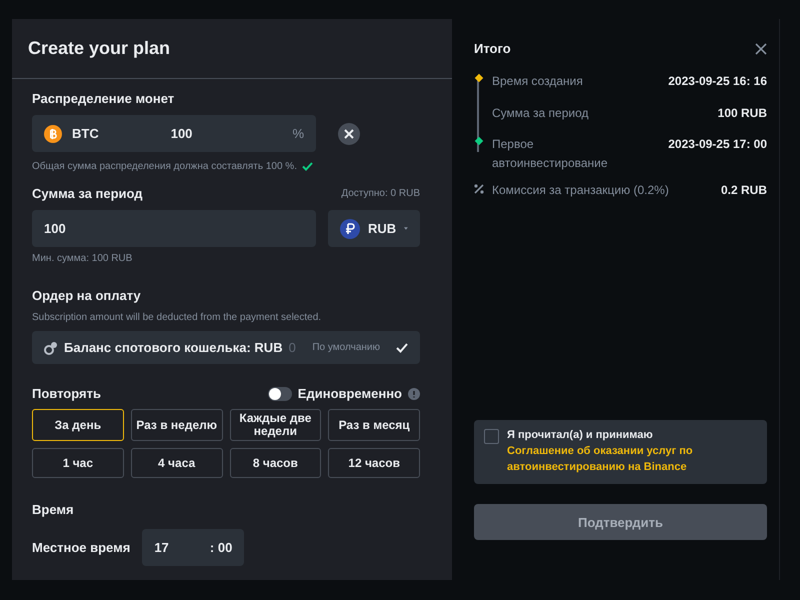  I want to click on section-label: Ордер на оплату, so click(87, 295).